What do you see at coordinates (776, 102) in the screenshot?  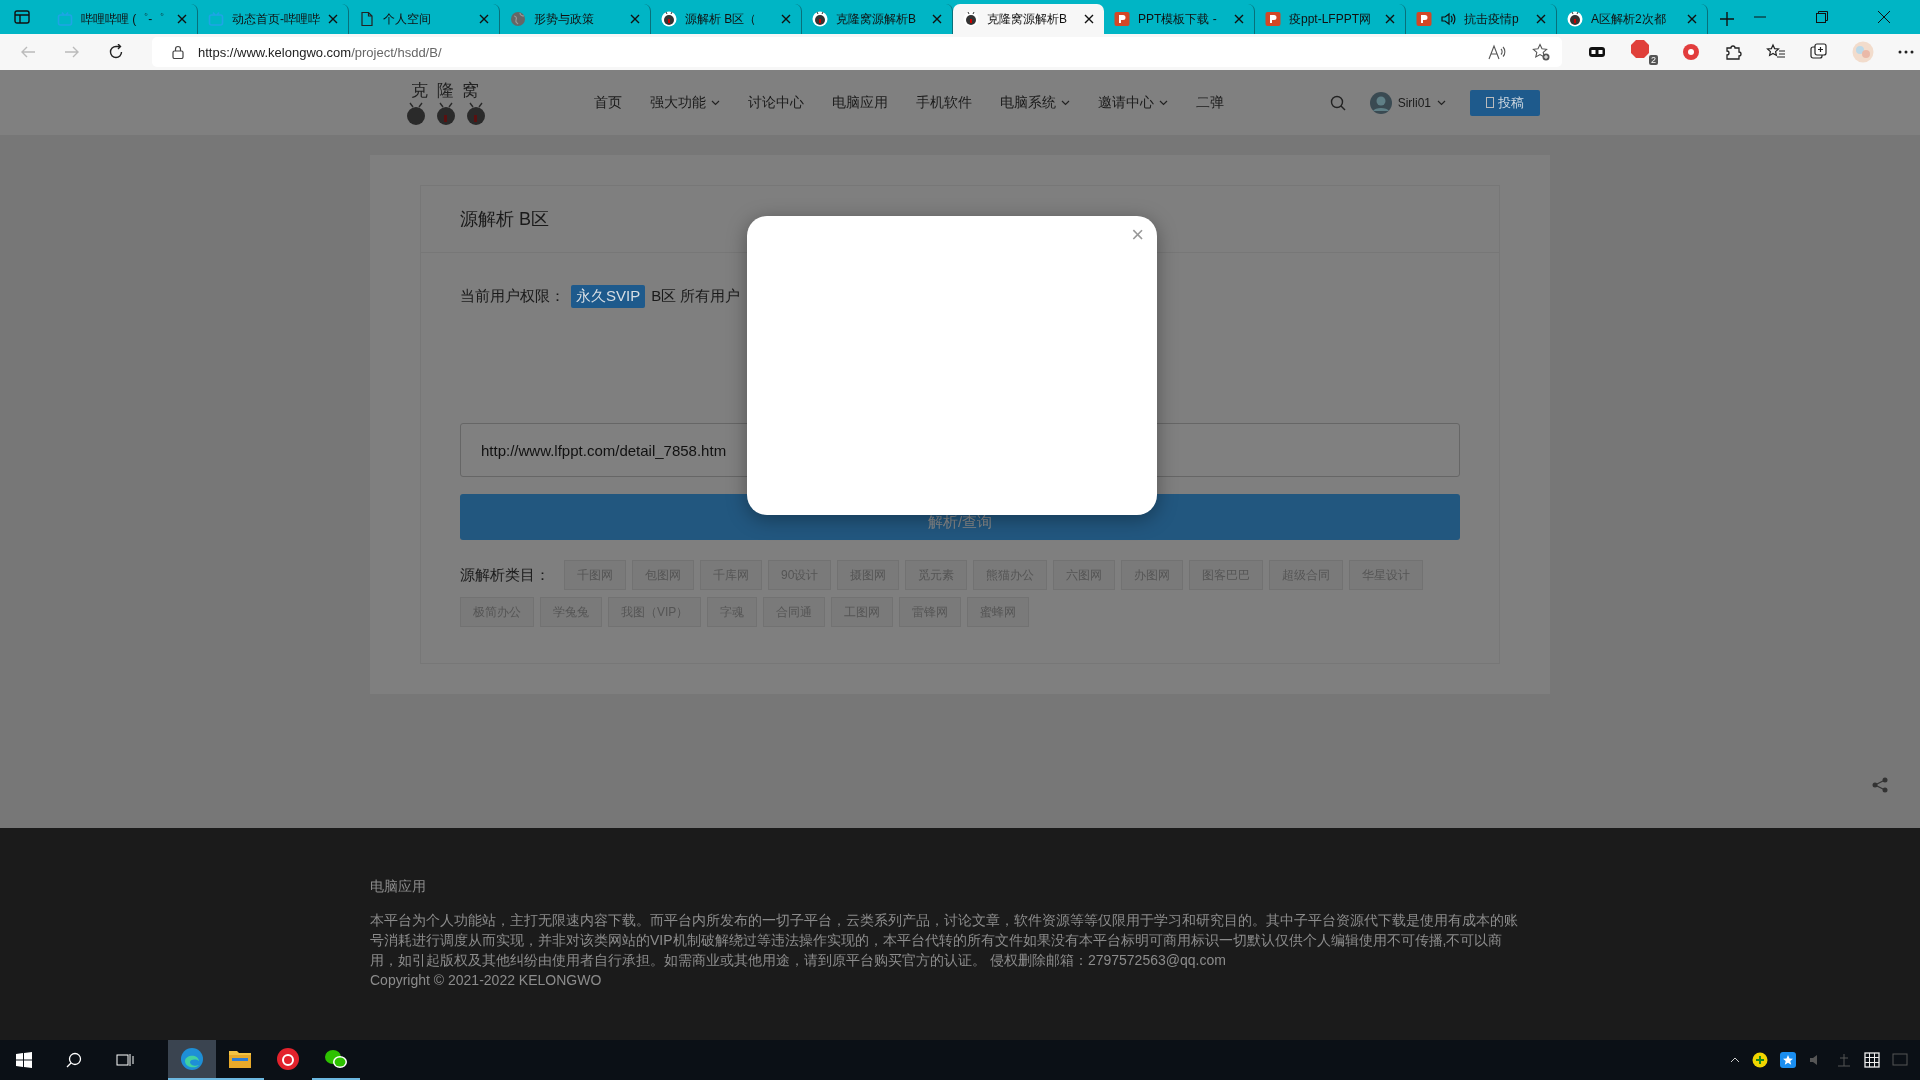 I see `nav-link: 讨论中心` at bounding box center [776, 102].